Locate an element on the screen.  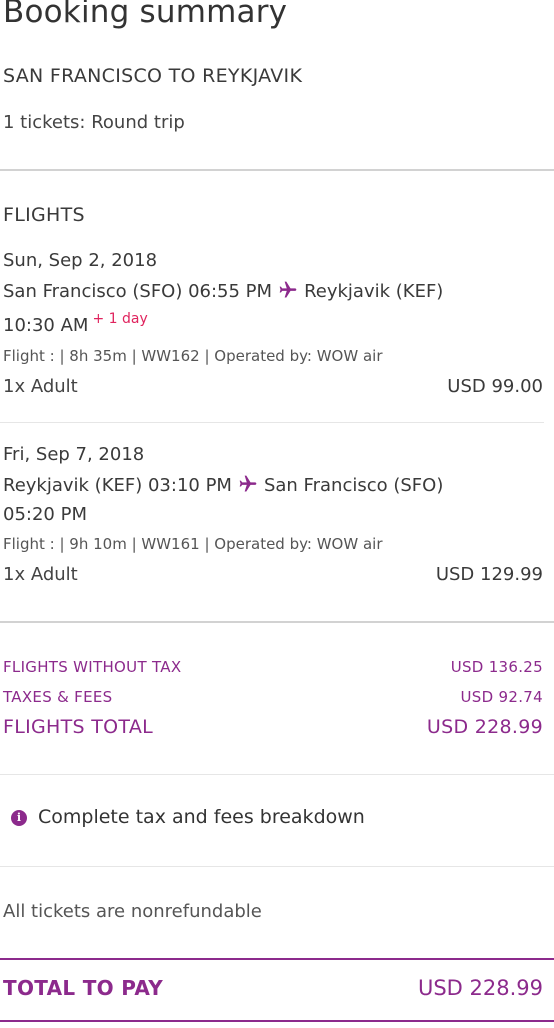
leg-1-price: USD 99.00 is located at coordinates (495, 386).